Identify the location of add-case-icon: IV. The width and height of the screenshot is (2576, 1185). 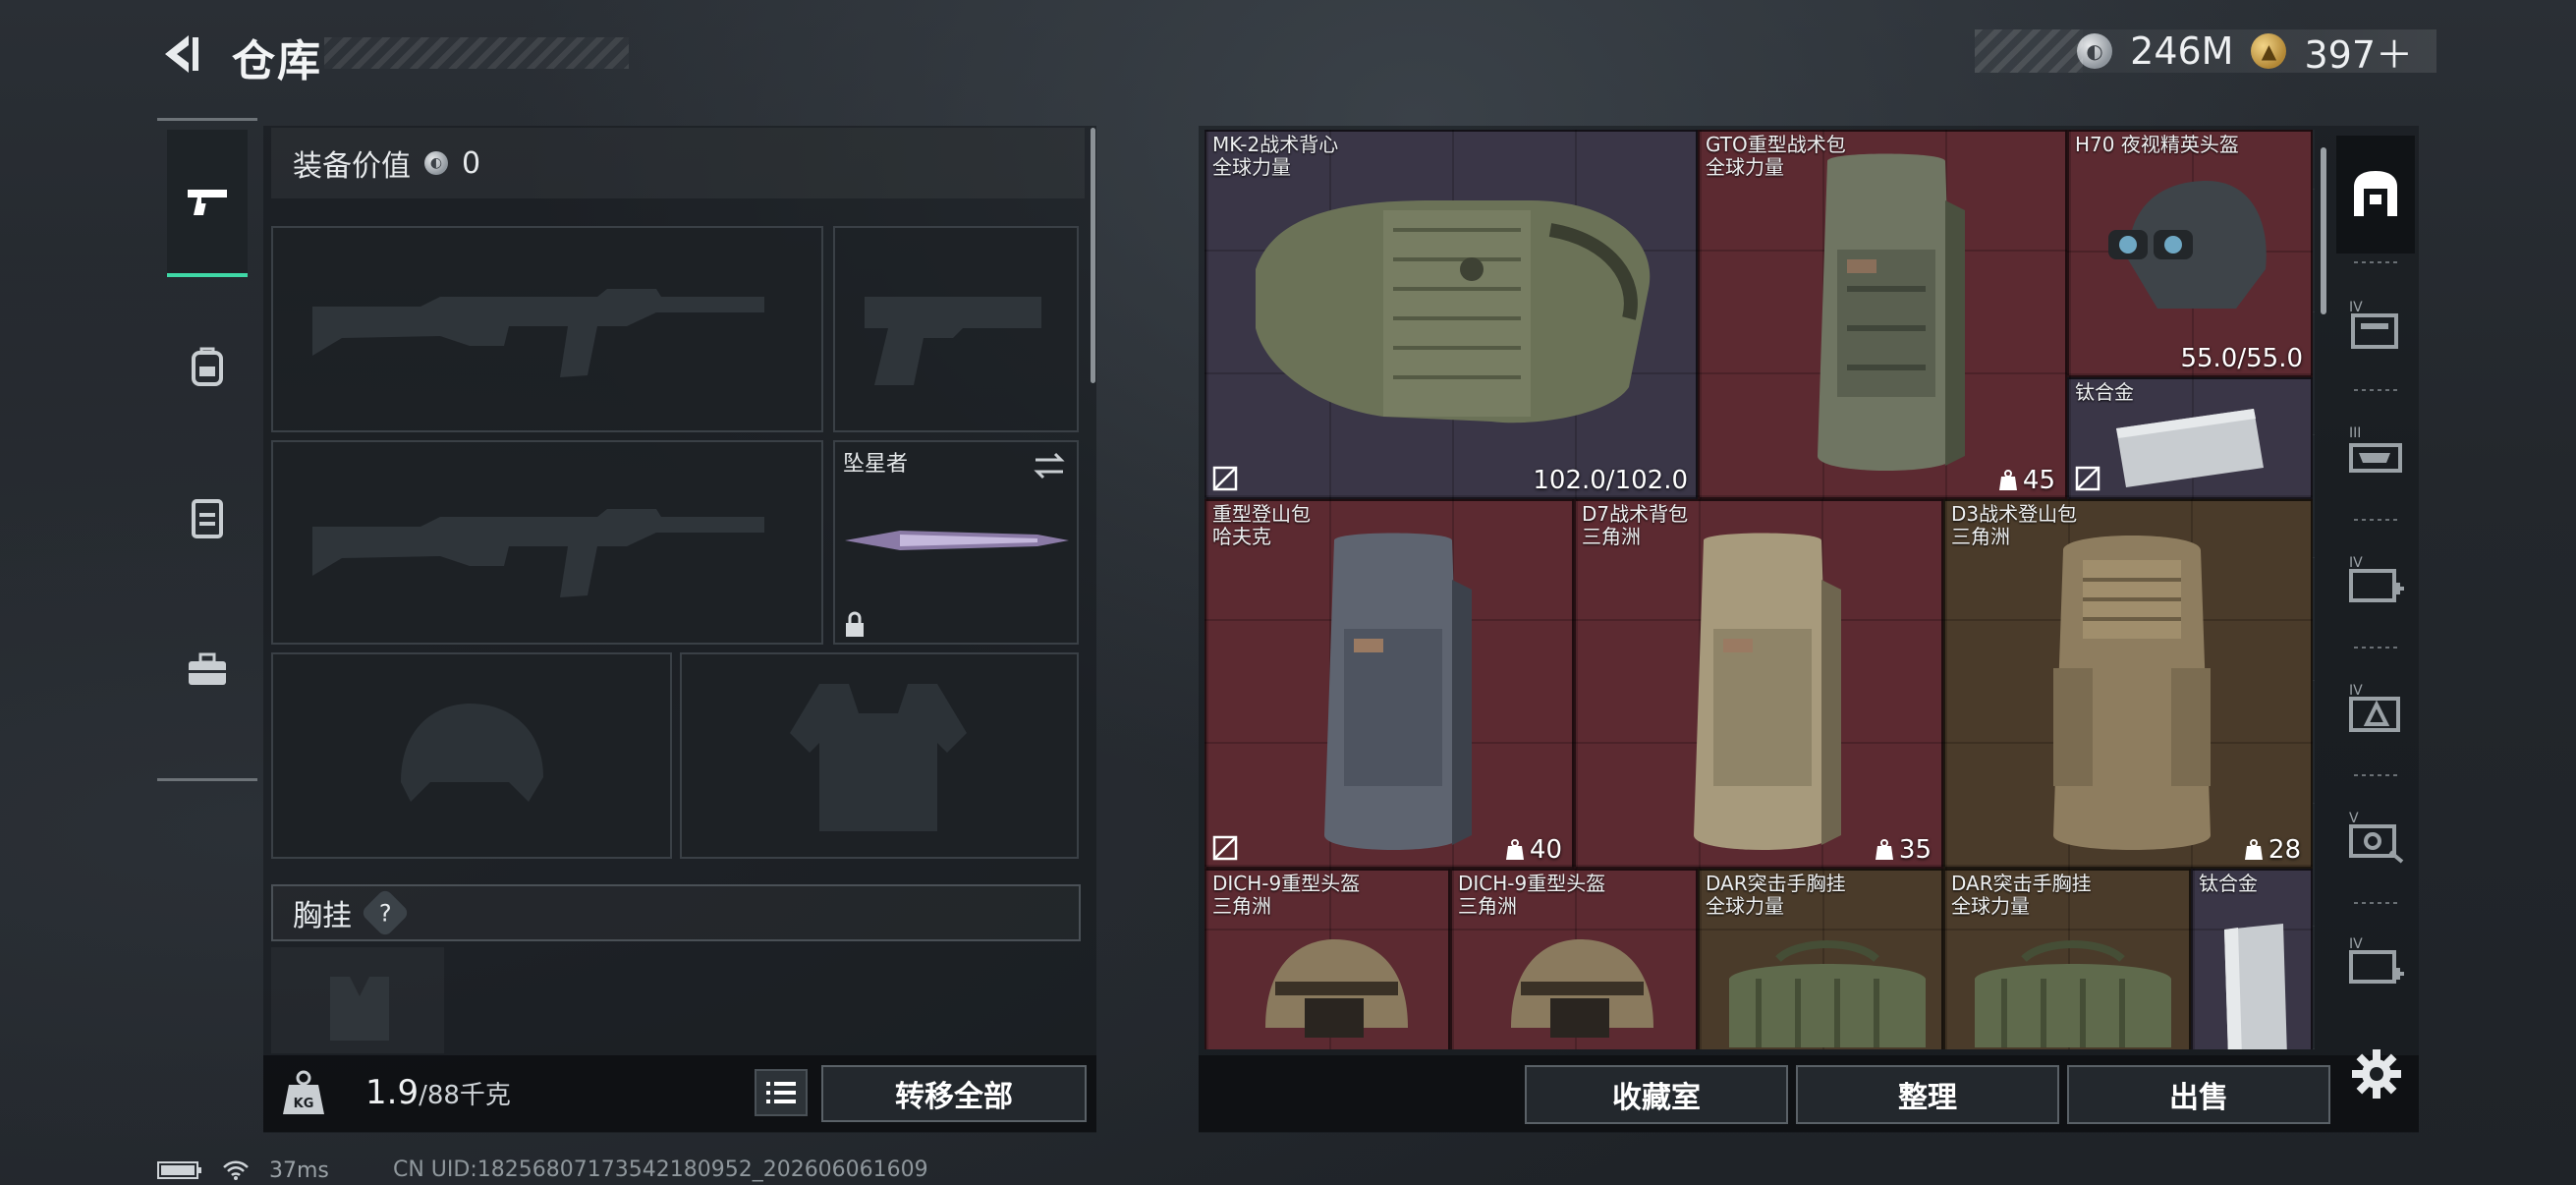
(2376, 960).